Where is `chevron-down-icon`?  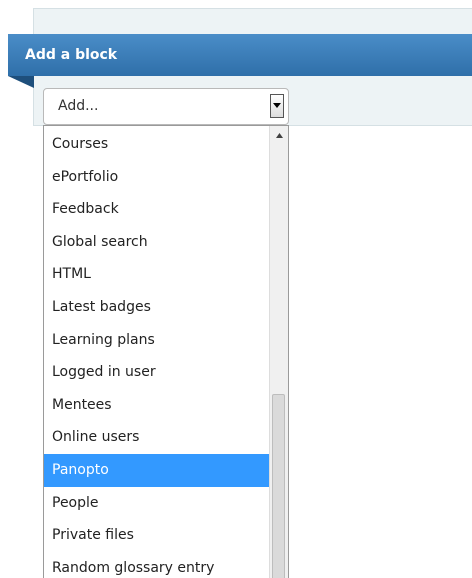
chevron-down-icon is located at coordinates (277, 105).